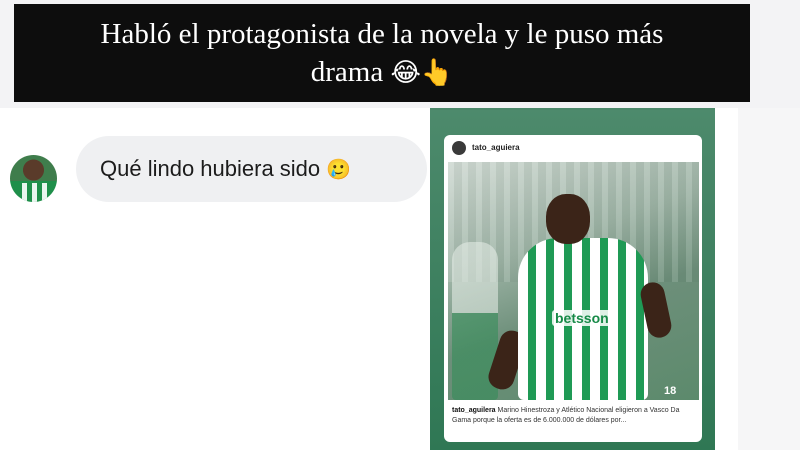 Image resolution: width=800 pixels, height=450 pixels. What do you see at coordinates (769, 279) in the screenshot?
I see `right-margin` at bounding box center [769, 279].